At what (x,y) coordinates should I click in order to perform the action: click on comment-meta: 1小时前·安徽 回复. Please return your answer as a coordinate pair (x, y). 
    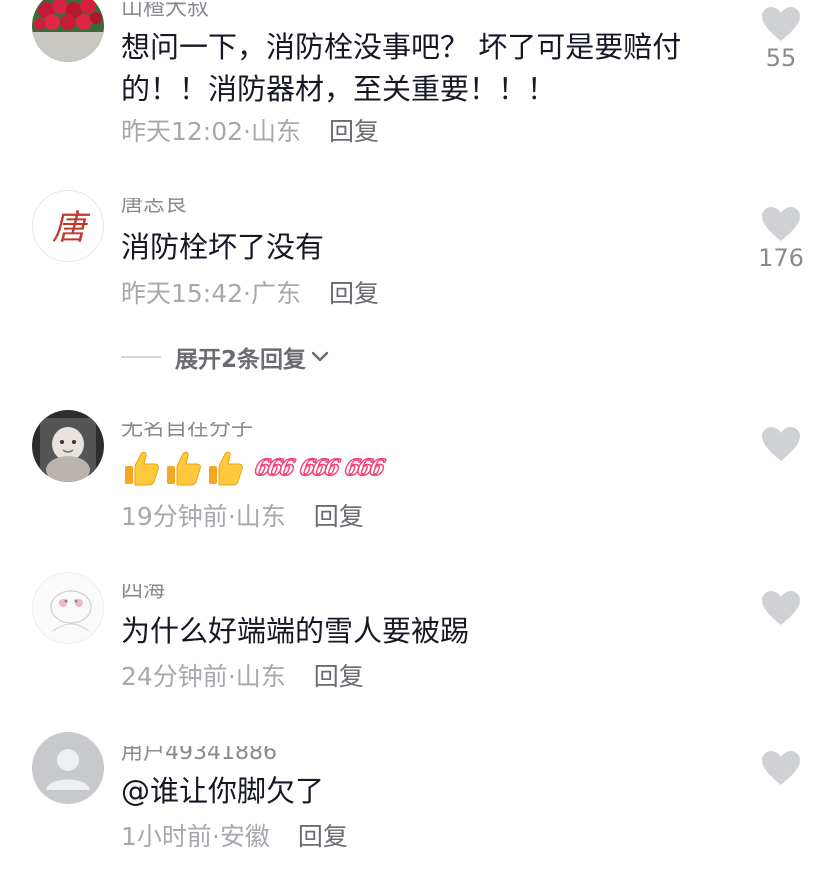
    Looking at the image, I should click on (234, 835).